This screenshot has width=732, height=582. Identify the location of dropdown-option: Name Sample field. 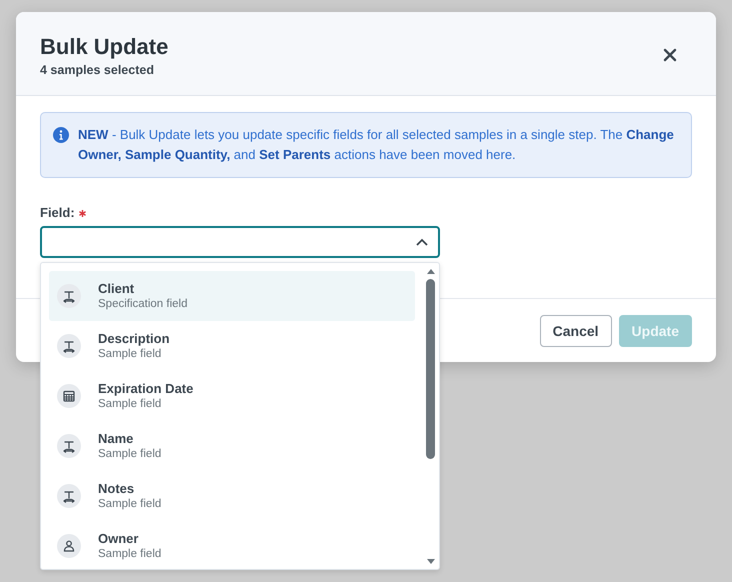
(232, 446).